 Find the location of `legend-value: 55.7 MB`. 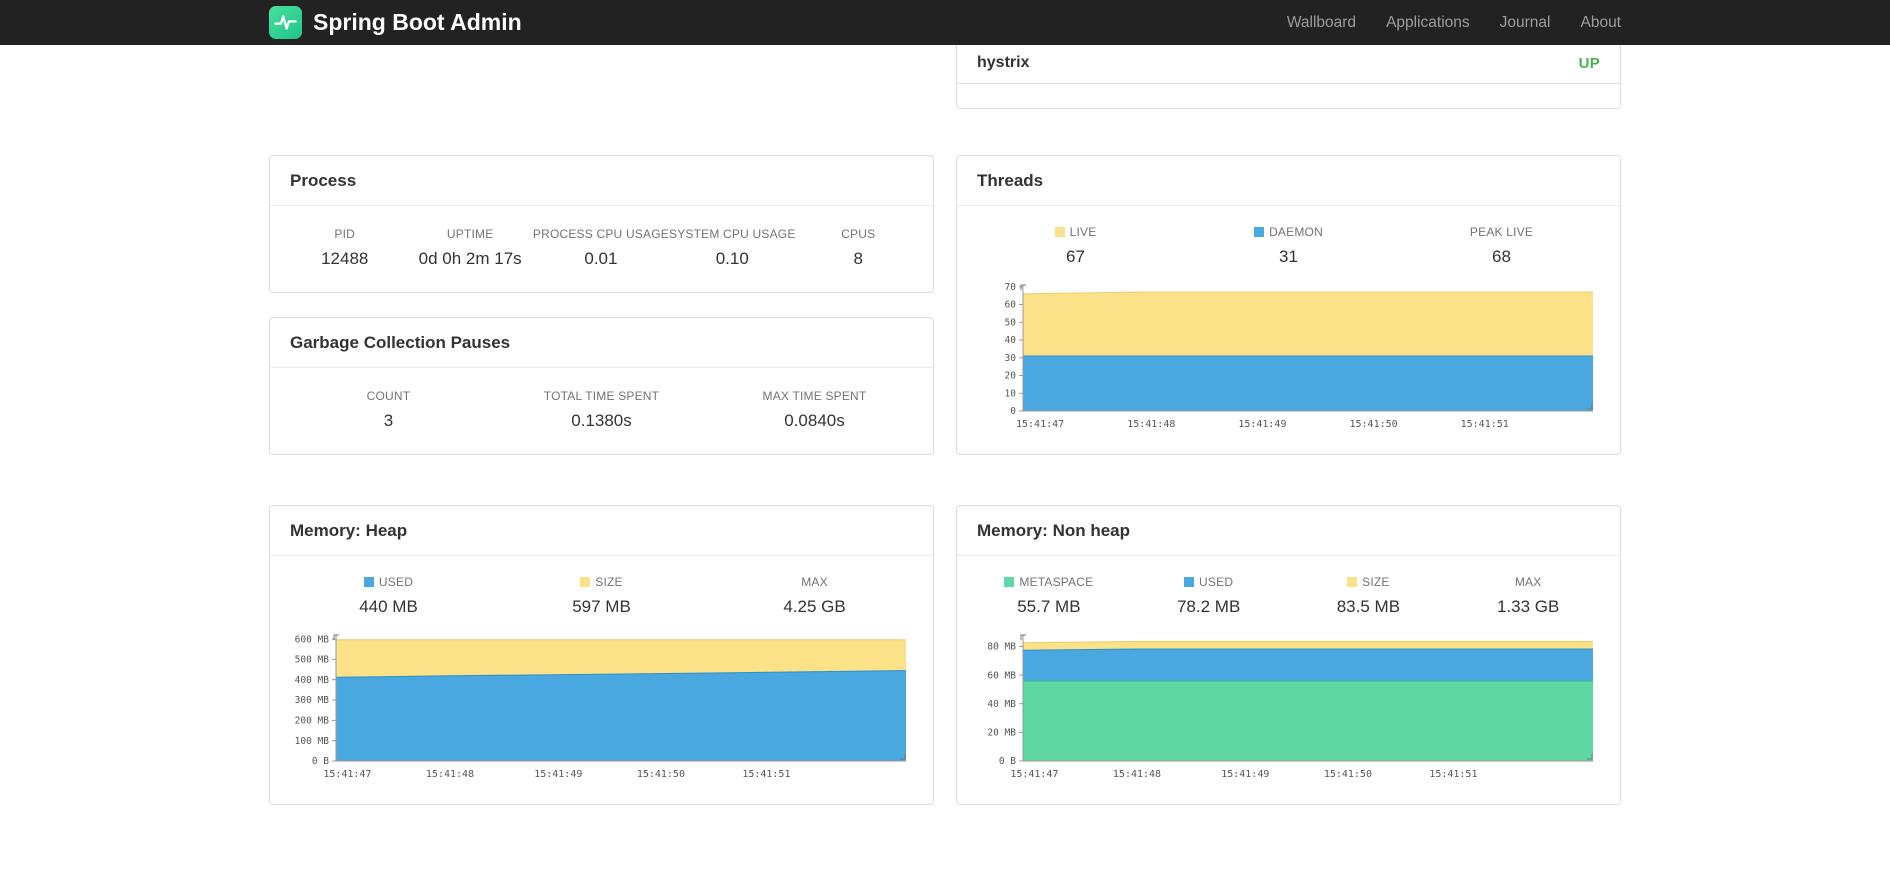

legend-value: 55.7 MB is located at coordinates (1049, 606).